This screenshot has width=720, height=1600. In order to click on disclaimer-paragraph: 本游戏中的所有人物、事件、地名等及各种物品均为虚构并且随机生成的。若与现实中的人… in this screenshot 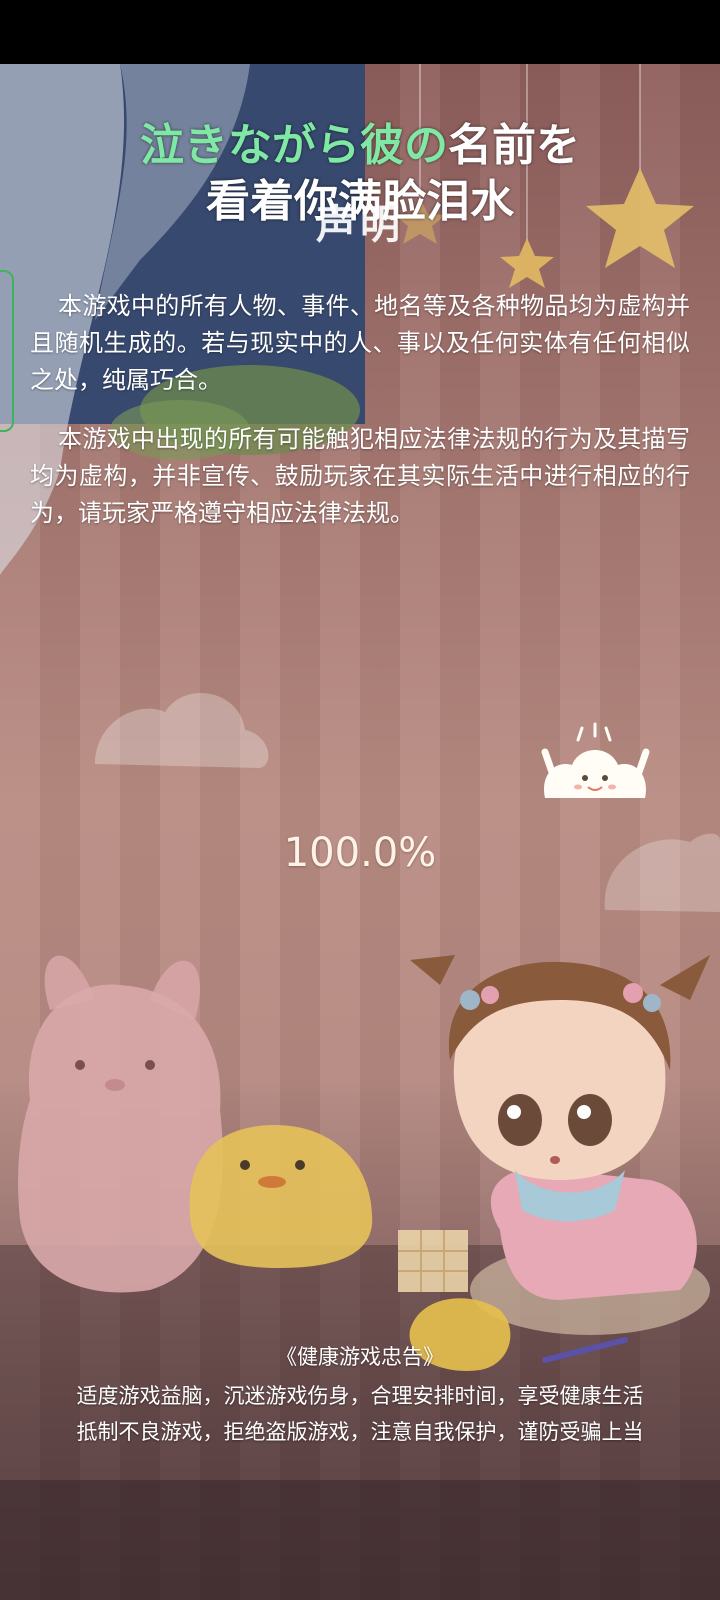, I will do `click(360, 343)`.